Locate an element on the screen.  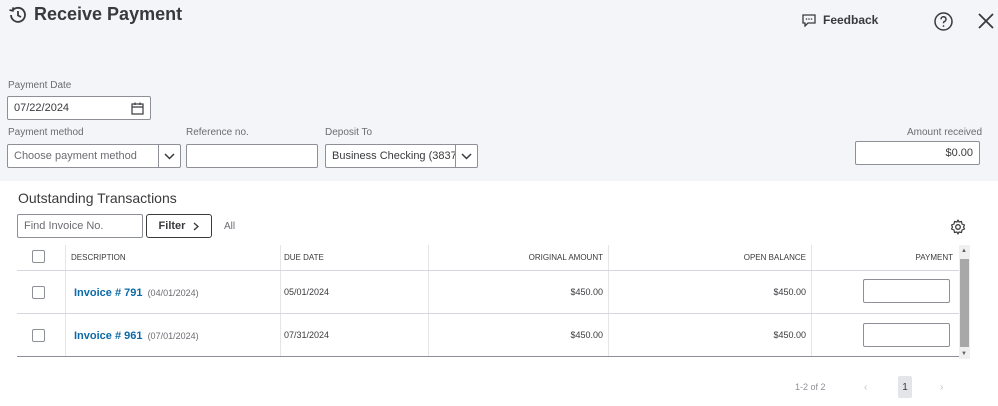
column-header-due-date: DUE DATE is located at coordinates (304, 257).